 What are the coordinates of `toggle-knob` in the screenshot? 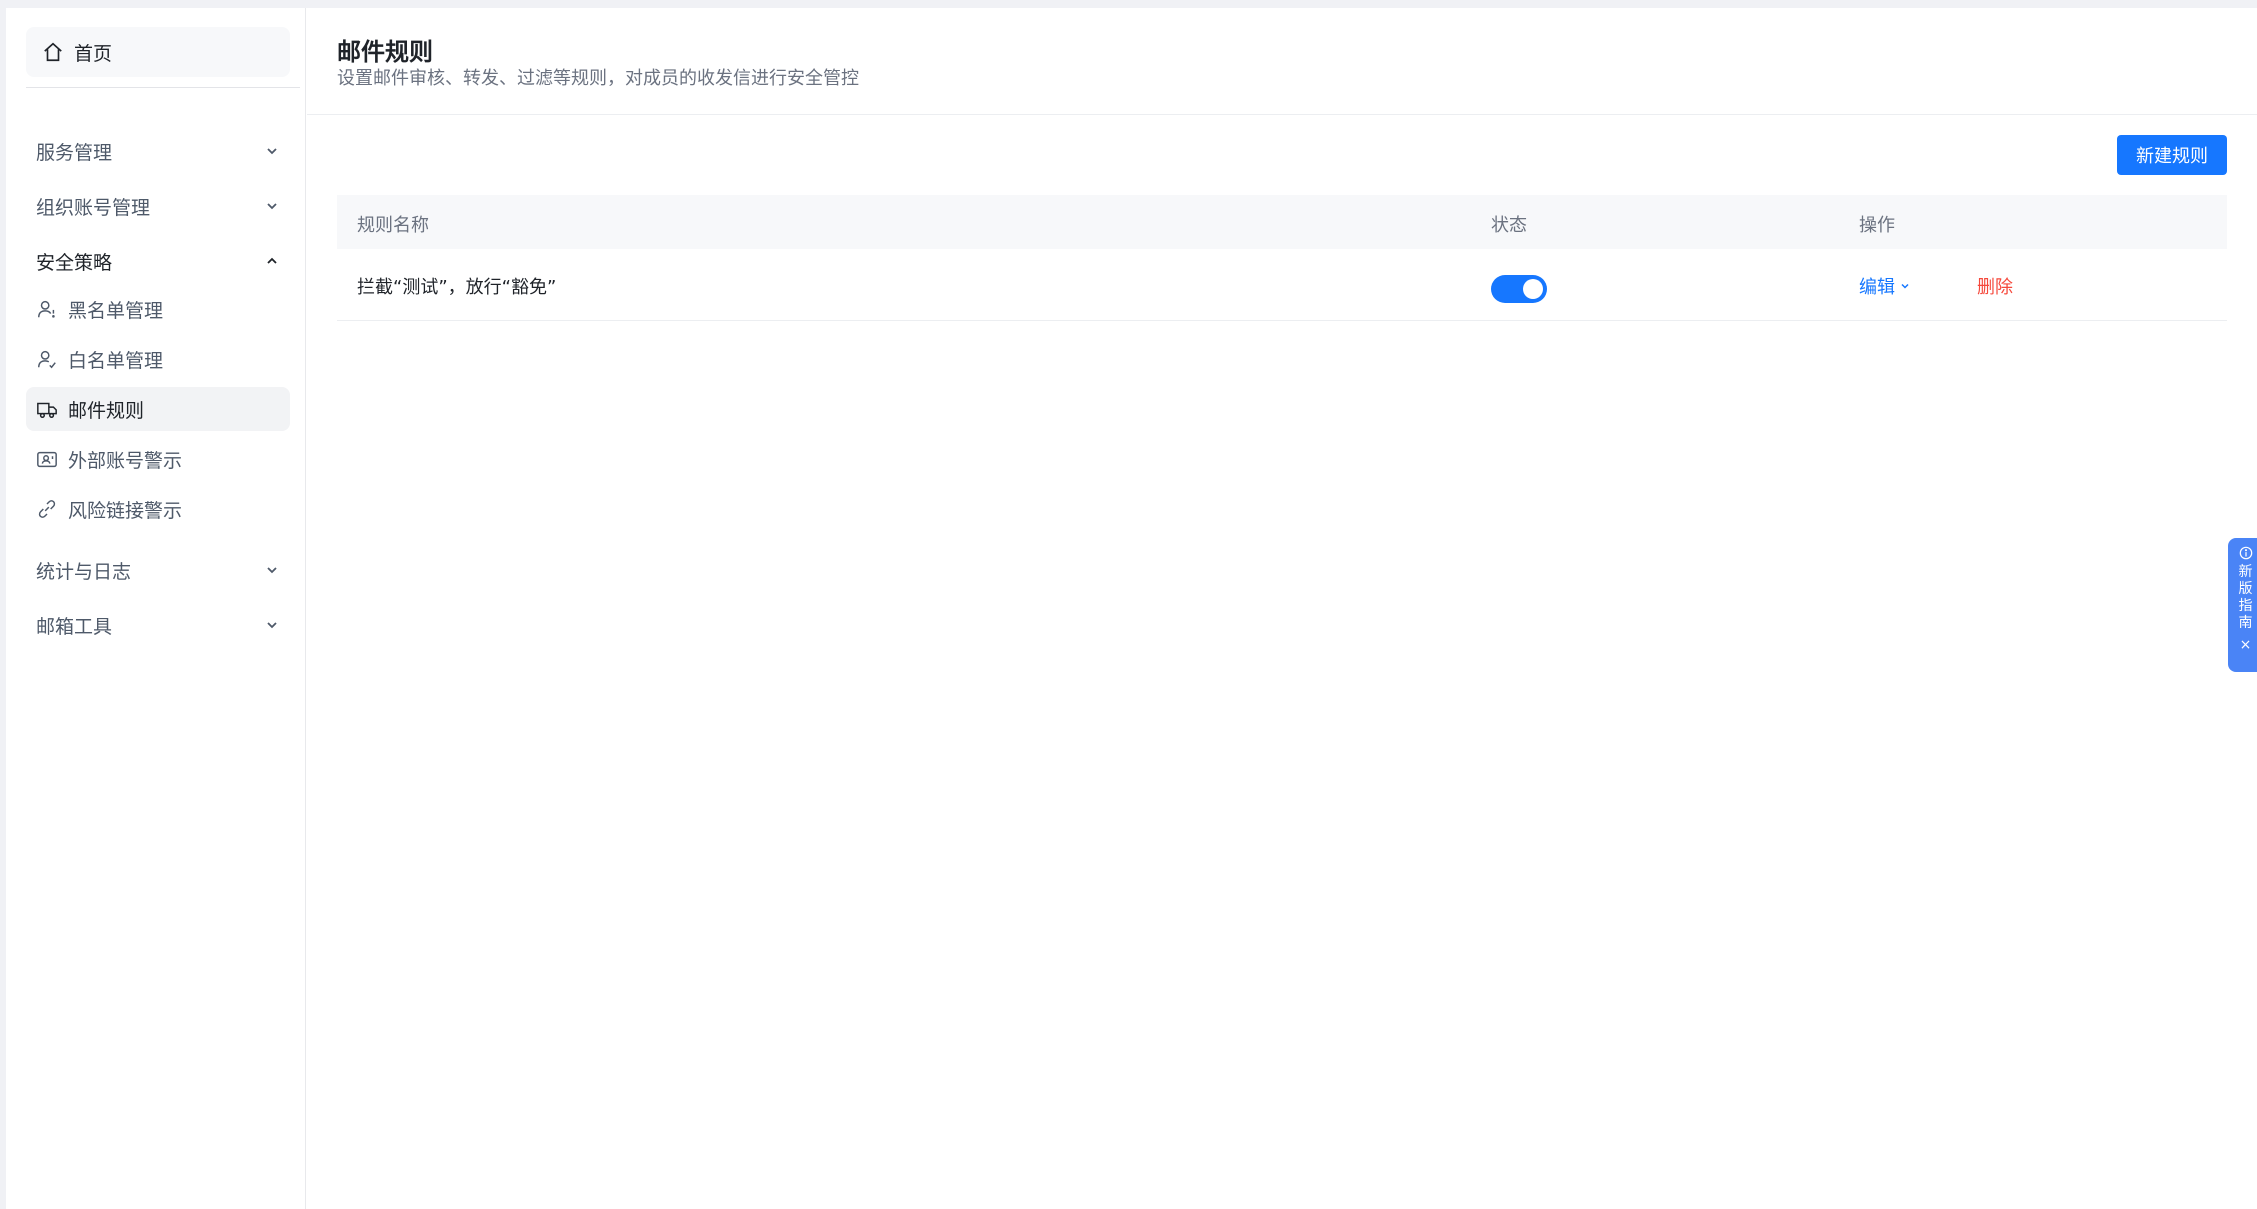 It's located at (1533, 289).